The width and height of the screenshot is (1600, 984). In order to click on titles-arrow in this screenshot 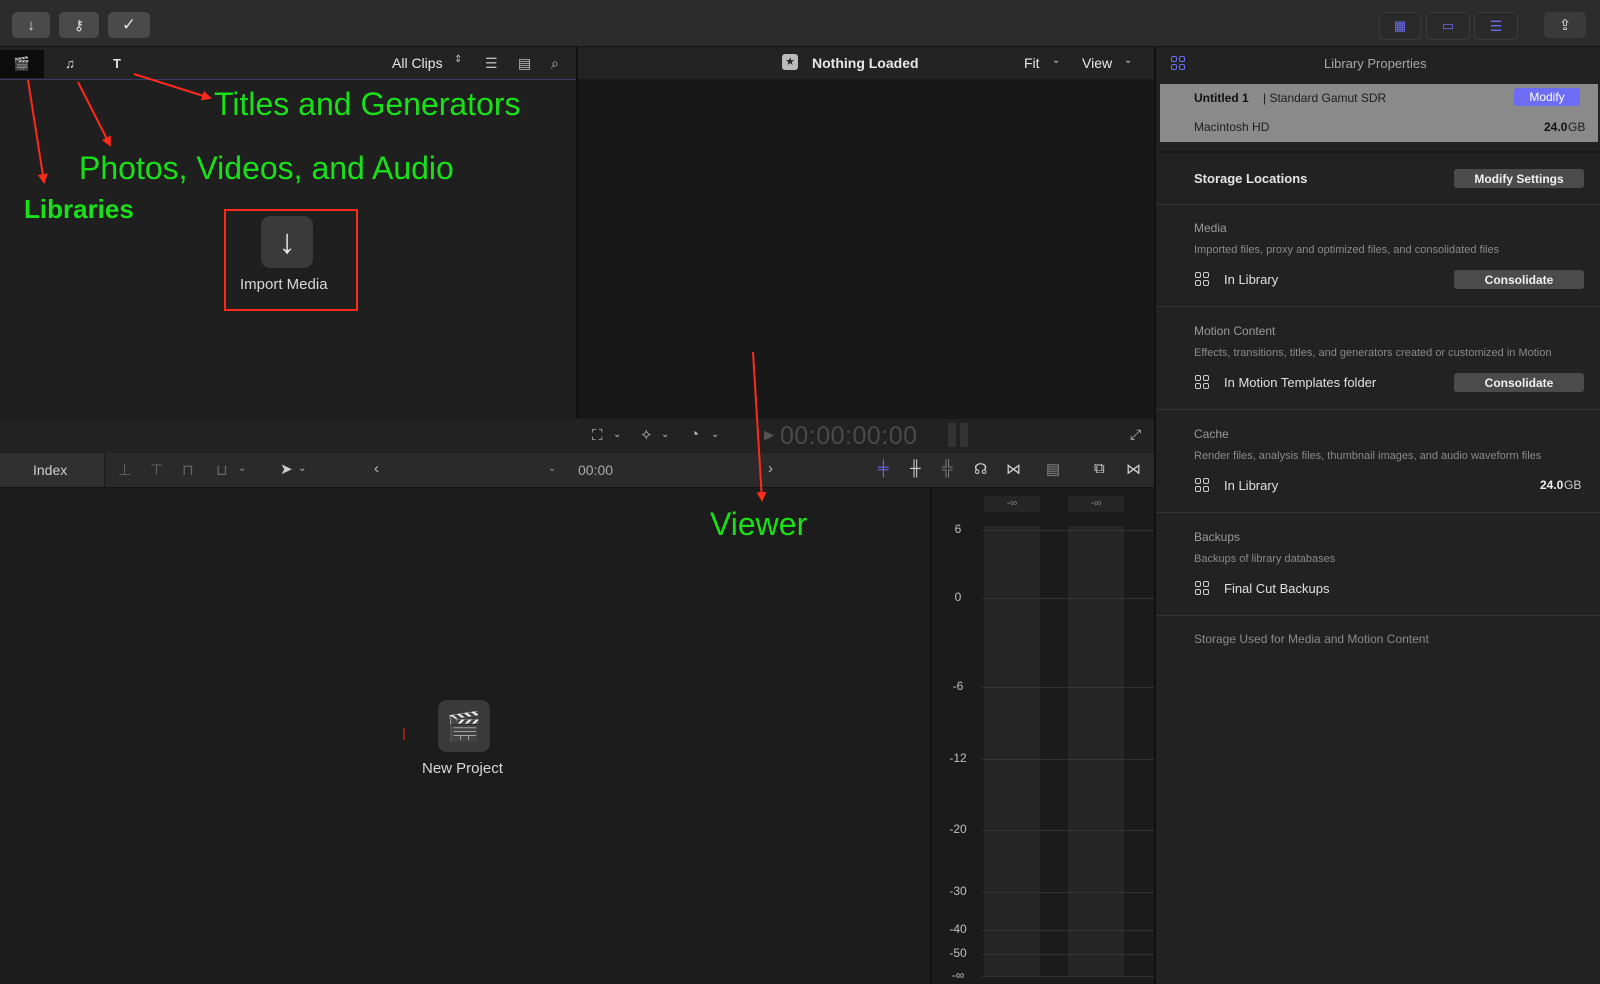, I will do `click(172, 87)`.